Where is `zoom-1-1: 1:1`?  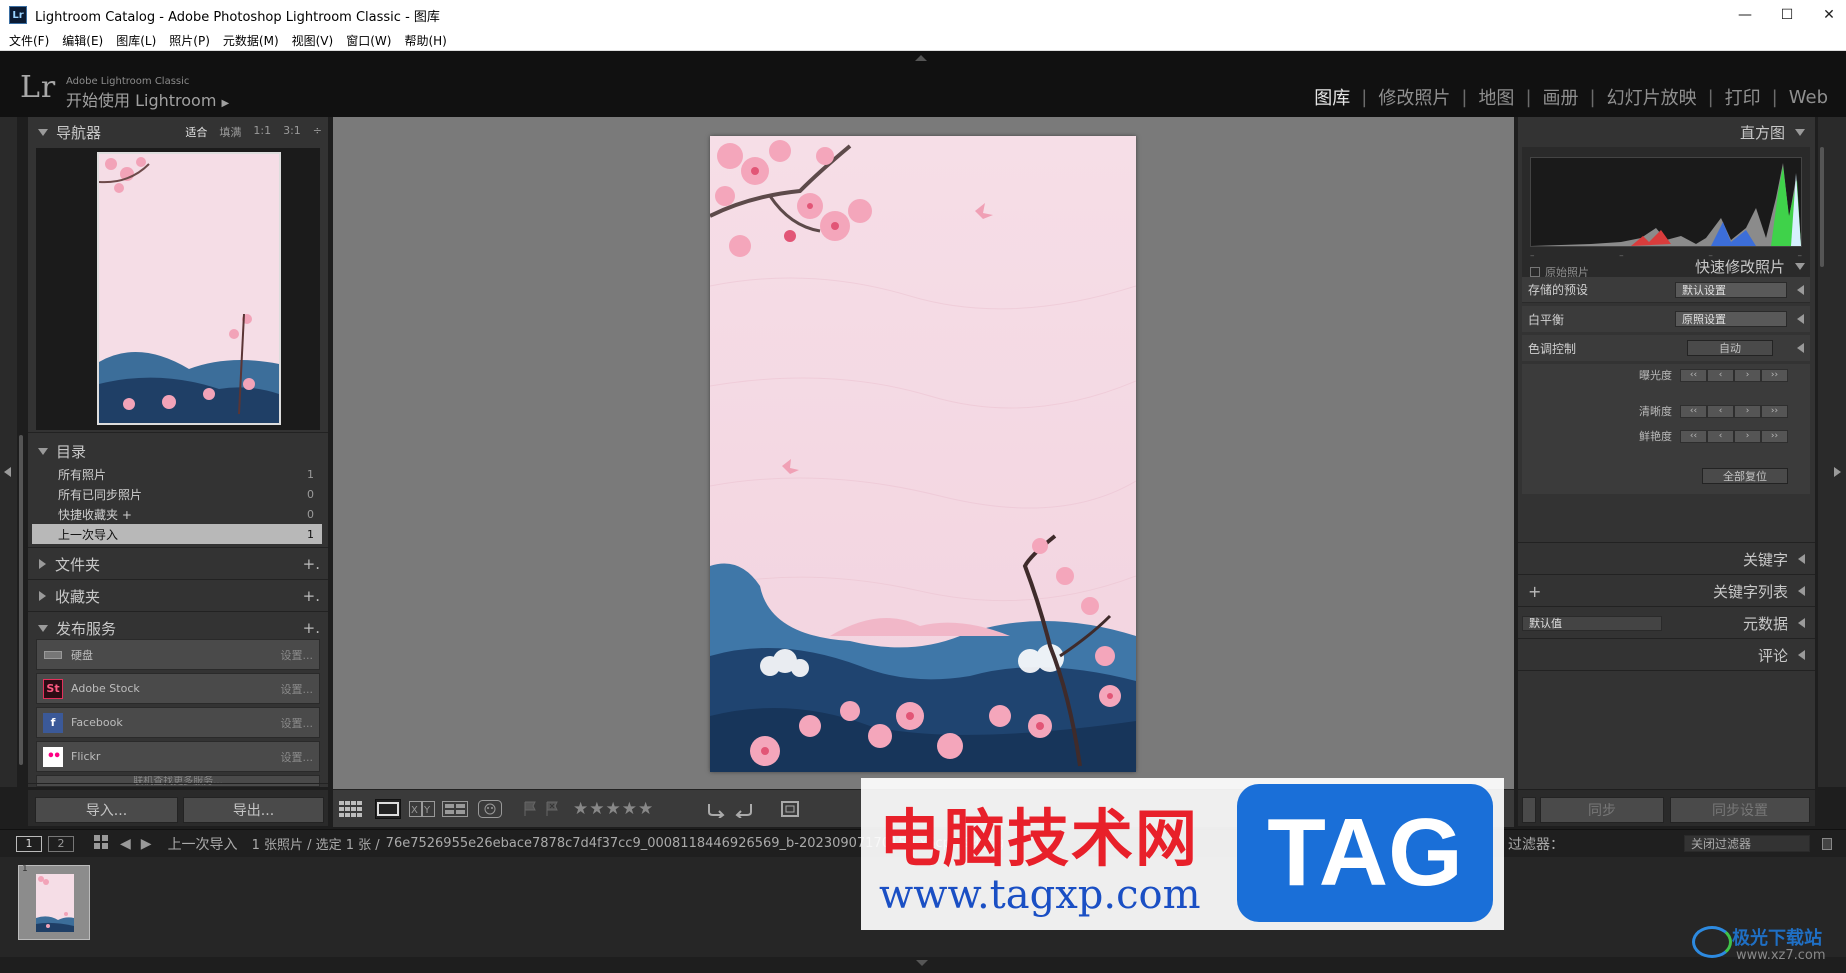
zoom-1-1: 1:1 is located at coordinates (262, 132).